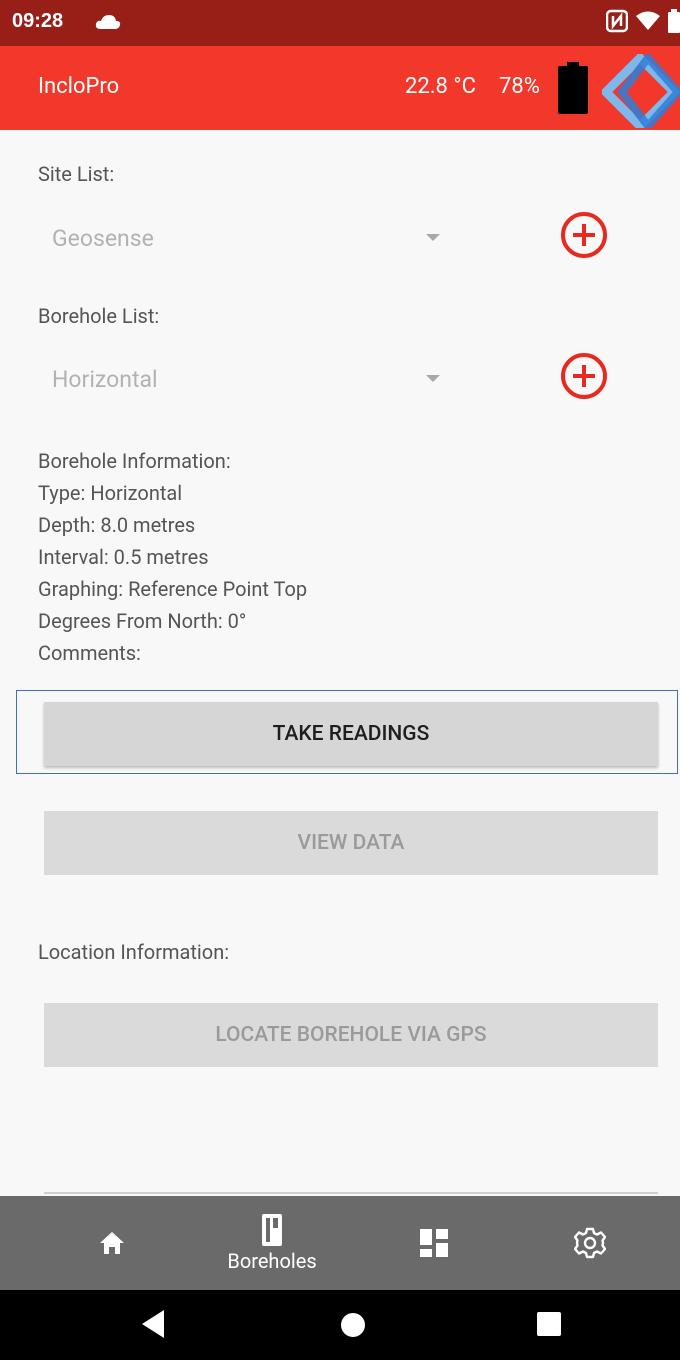 The image size is (680, 1360). What do you see at coordinates (340, 1243) in the screenshot?
I see `bottom-navigation: Boreholes` at bounding box center [340, 1243].